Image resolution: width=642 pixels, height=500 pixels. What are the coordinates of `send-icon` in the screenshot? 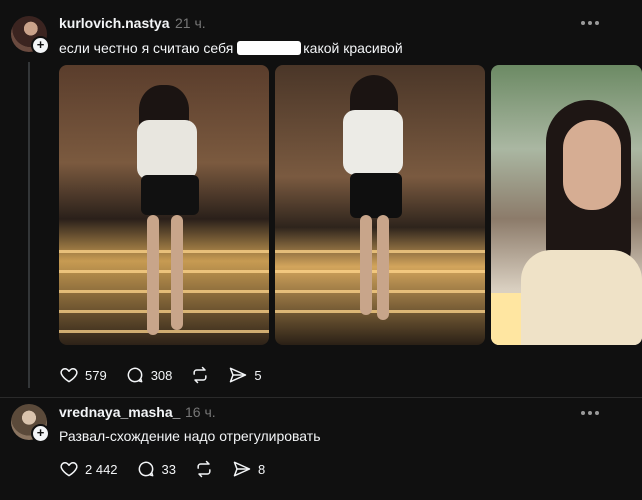 It's located at (242, 469).